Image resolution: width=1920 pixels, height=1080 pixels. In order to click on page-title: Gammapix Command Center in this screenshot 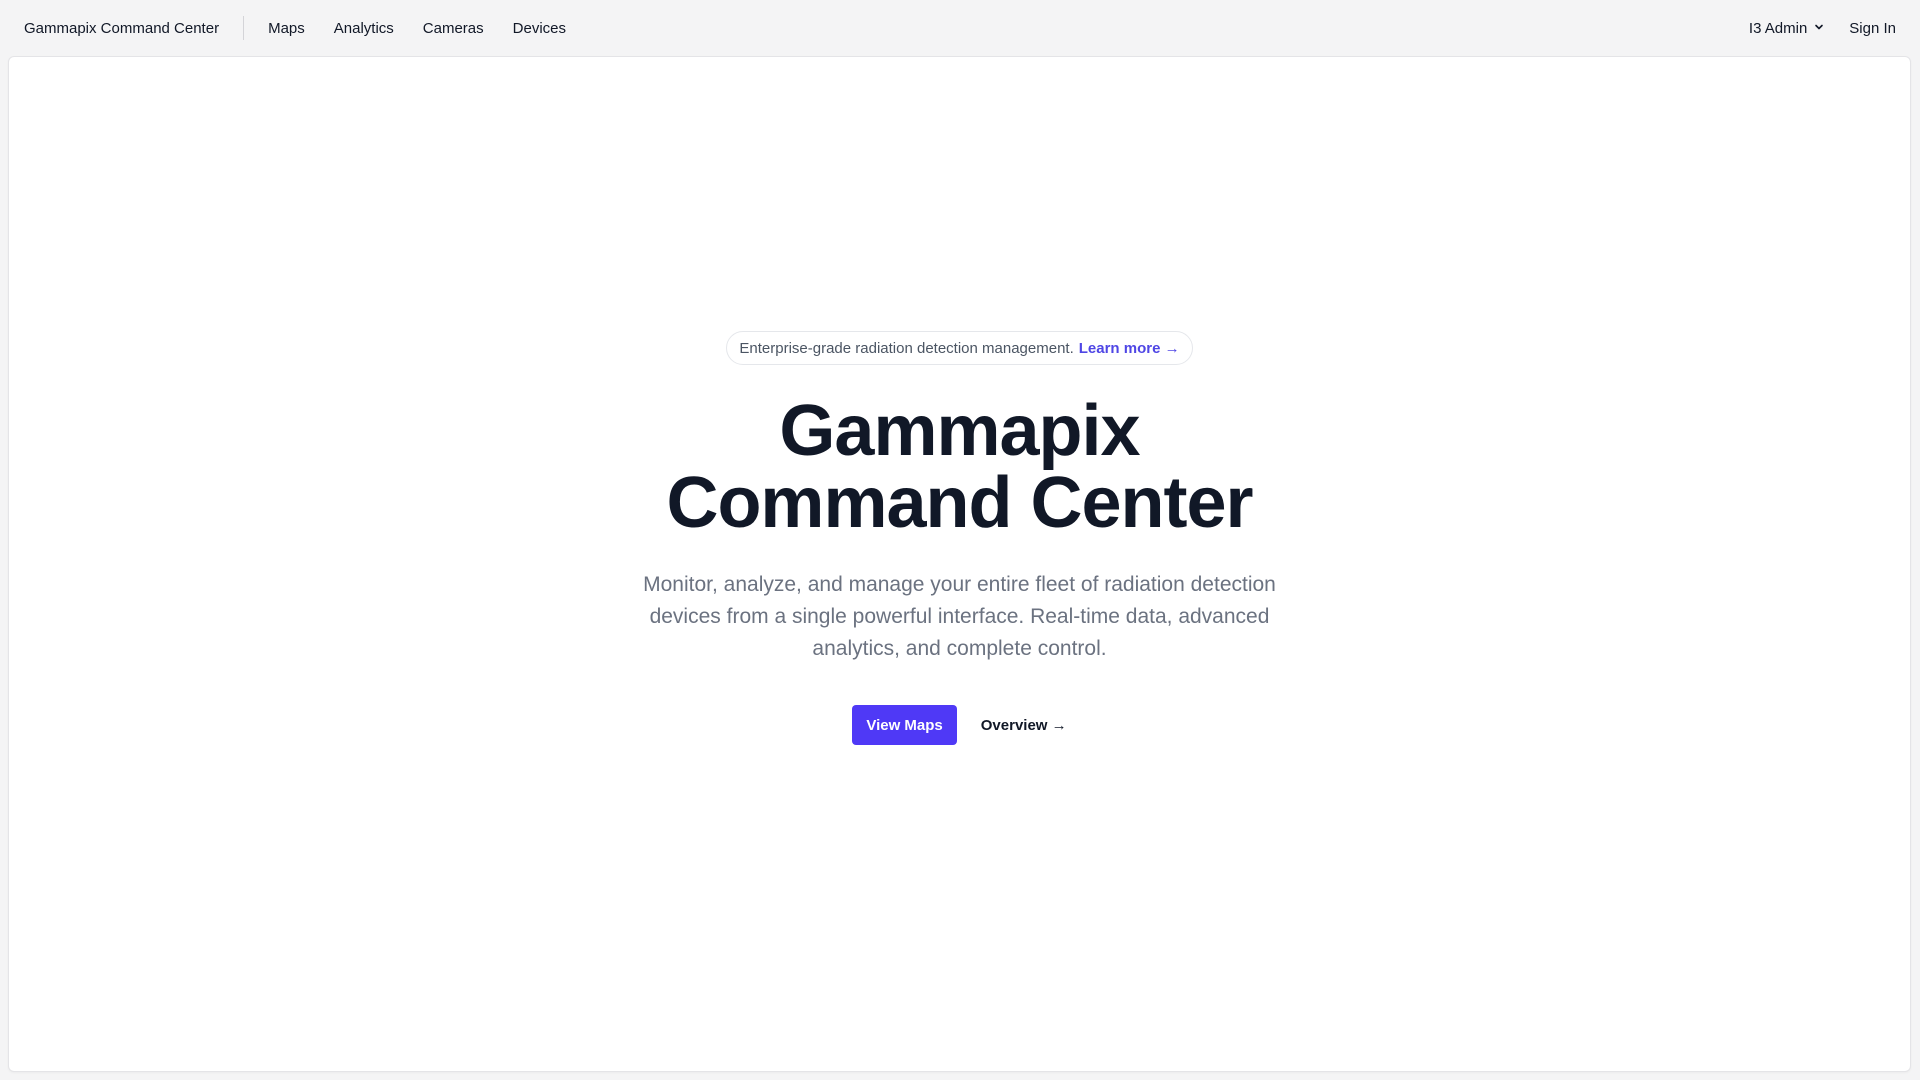, I will do `click(959, 467)`.